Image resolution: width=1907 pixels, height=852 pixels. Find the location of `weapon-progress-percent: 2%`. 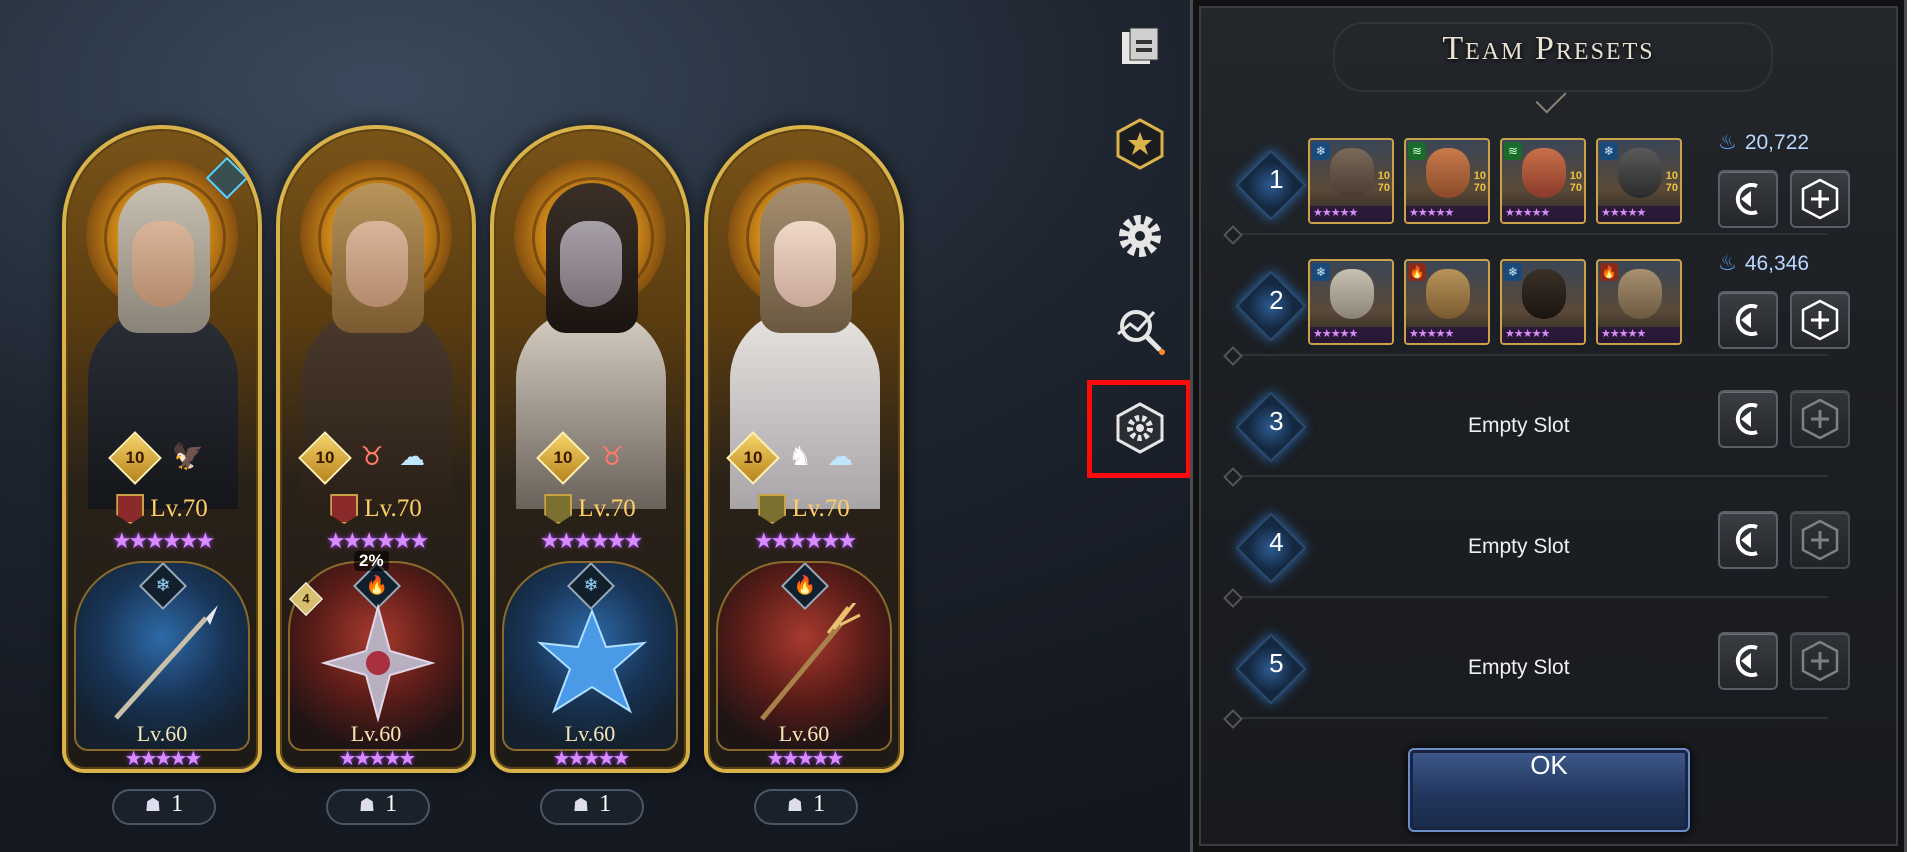

weapon-progress-percent: 2% is located at coordinates (371, 561).